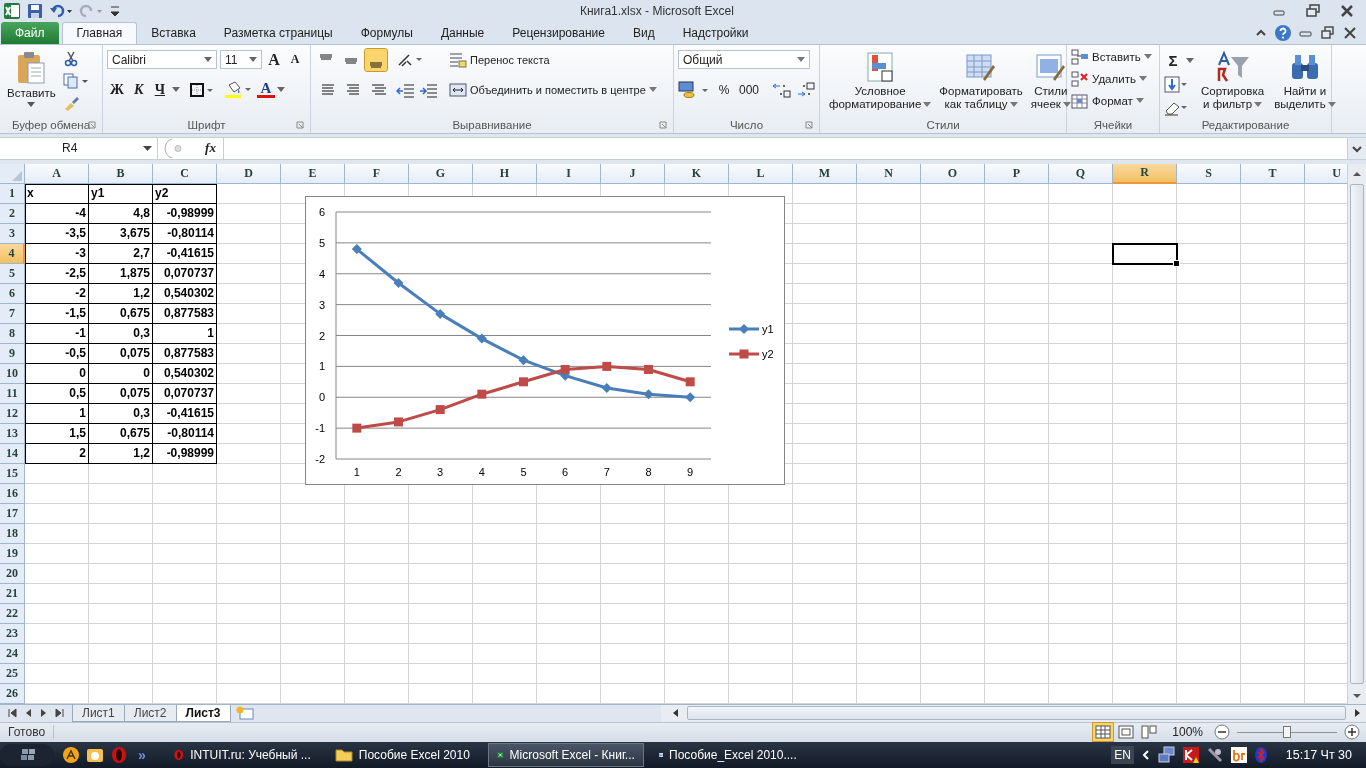 The height and width of the screenshot is (768, 1366). Describe the element at coordinates (505, 173) in the screenshot. I see `column-header: H` at that location.